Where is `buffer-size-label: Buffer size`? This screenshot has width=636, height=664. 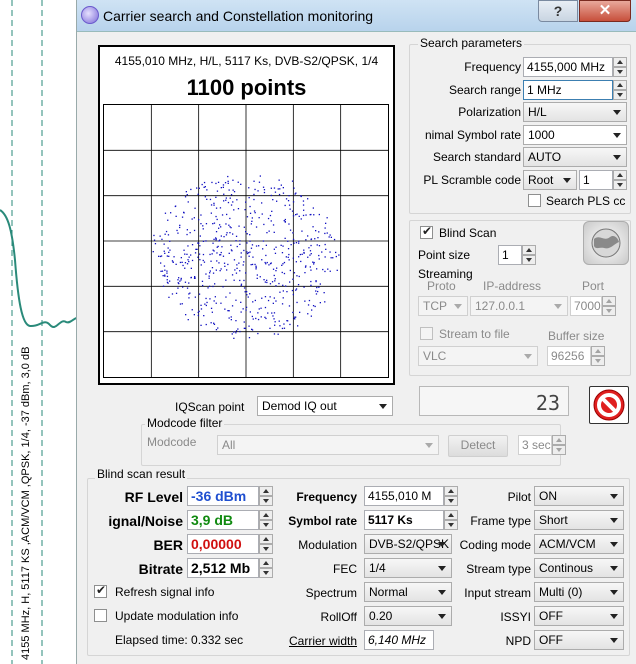 buffer-size-label: Buffer size is located at coordinates (576, 336).